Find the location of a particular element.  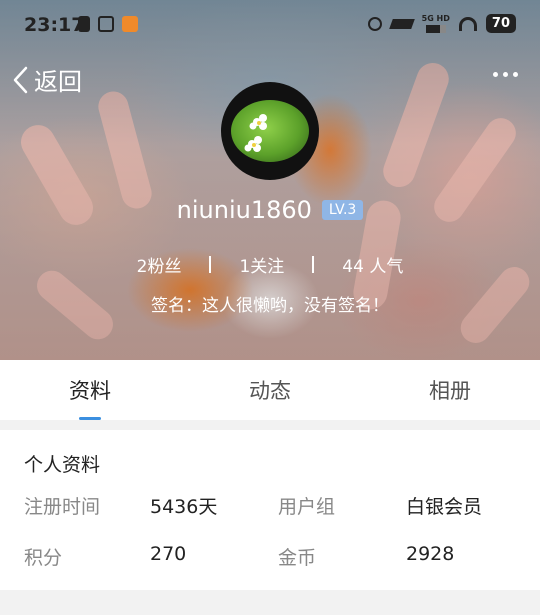

user-stats: 2粉丝 1关注 44 人气 is located at coordinates (270, 264).